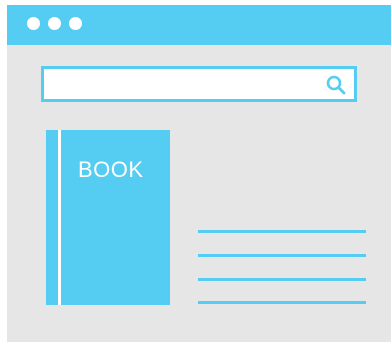 This screenshot has width=391, height=342. What do you see at coordinates (199, 25) in the screenshot?
I see `title-bar` at bounding box center [199, 25].